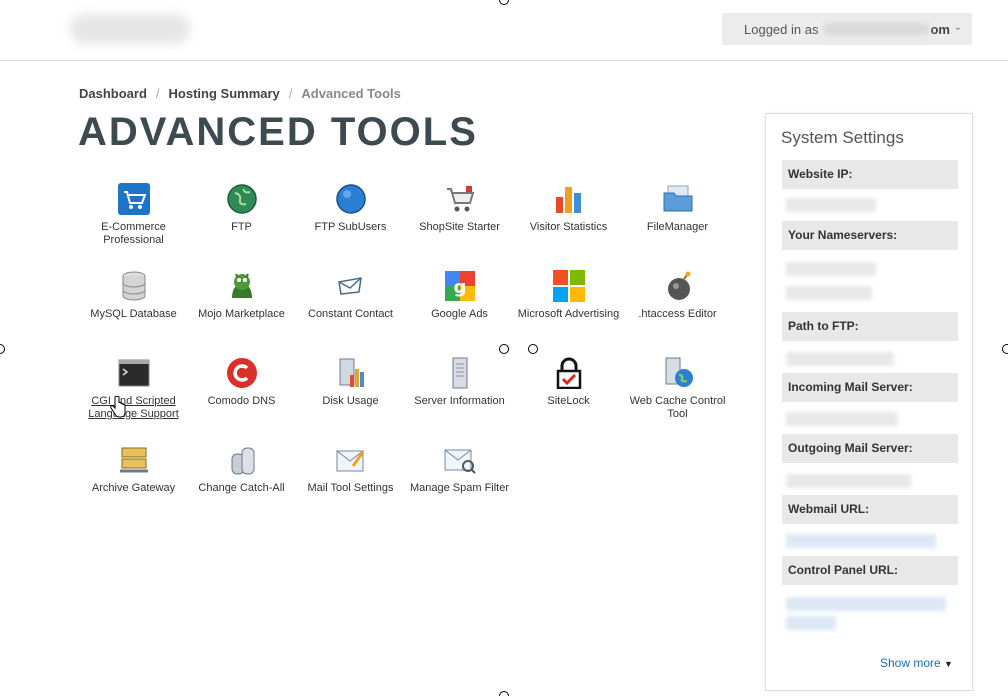 Image resolution: width=1008 pixels, height=696 pixels. Describe the element at coordinates (350, 199) in the screenshot. I see `blue-sphere-icon` at that location.